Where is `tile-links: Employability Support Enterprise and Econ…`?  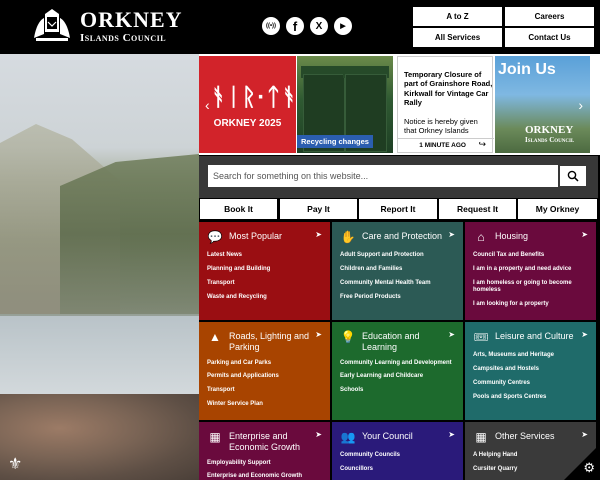
tile-links: Employability Support Enterprise and Econ… is located at coordinates (264, 470).